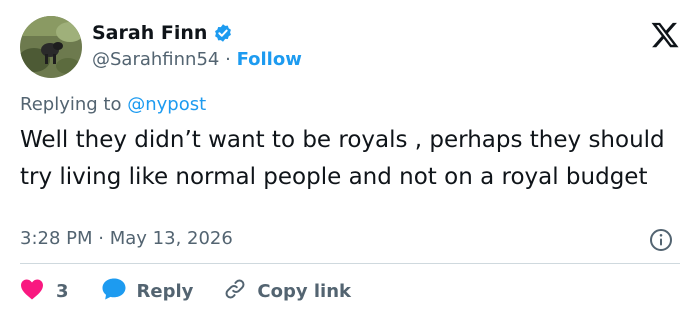 The height and width of the screenshot is (318, 700). Describe the element at coordinates (350, 263) in the screenshot. I see `divider` at that location.